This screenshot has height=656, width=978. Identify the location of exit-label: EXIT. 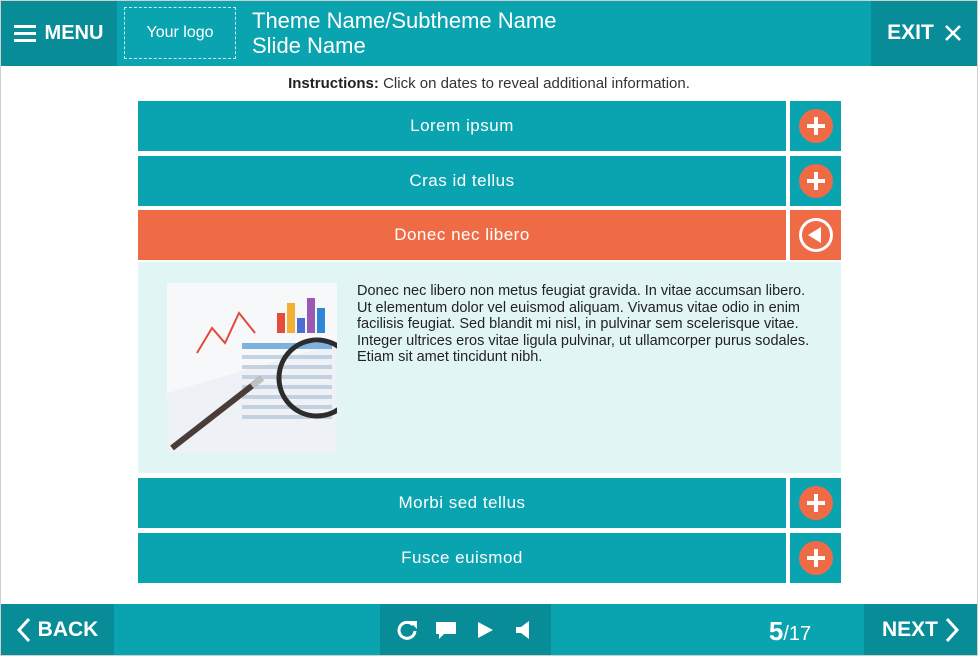
(910, 32).